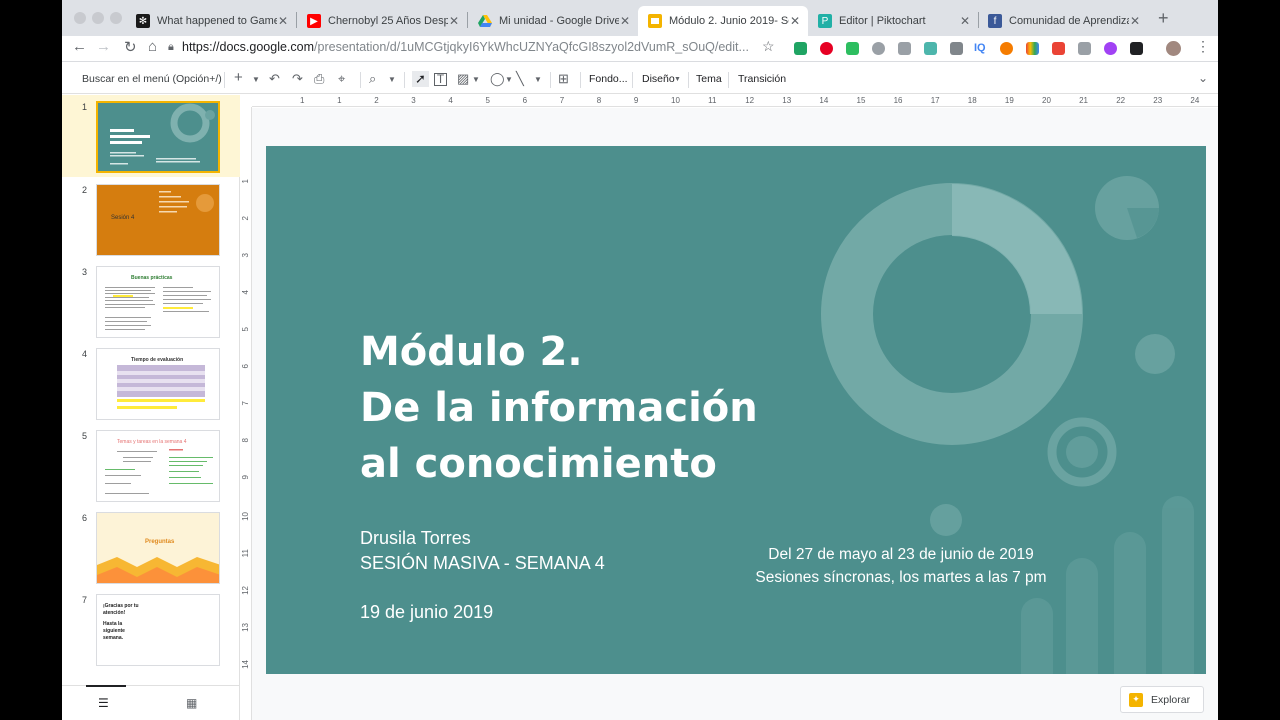 The image size is (1280, 720). What do you see at coordinates (245, 255) in the screenshot?
I see `ruler-tick-label: 3` at bounding box center [245, 255].